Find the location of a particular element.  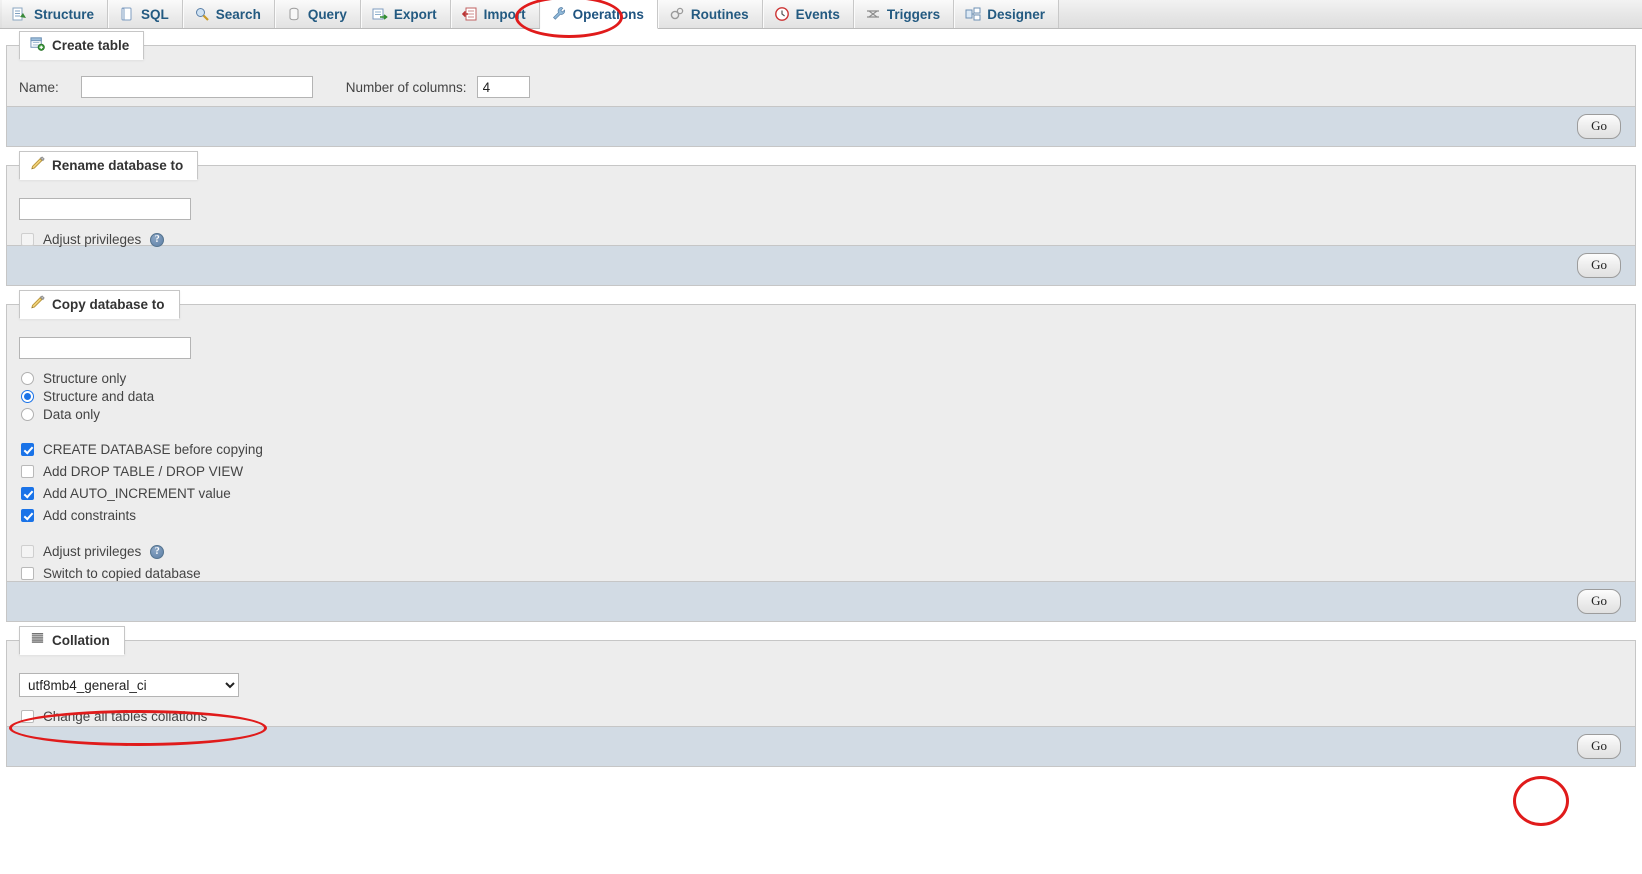

new-table-icon is located at coordinates (37, 45).